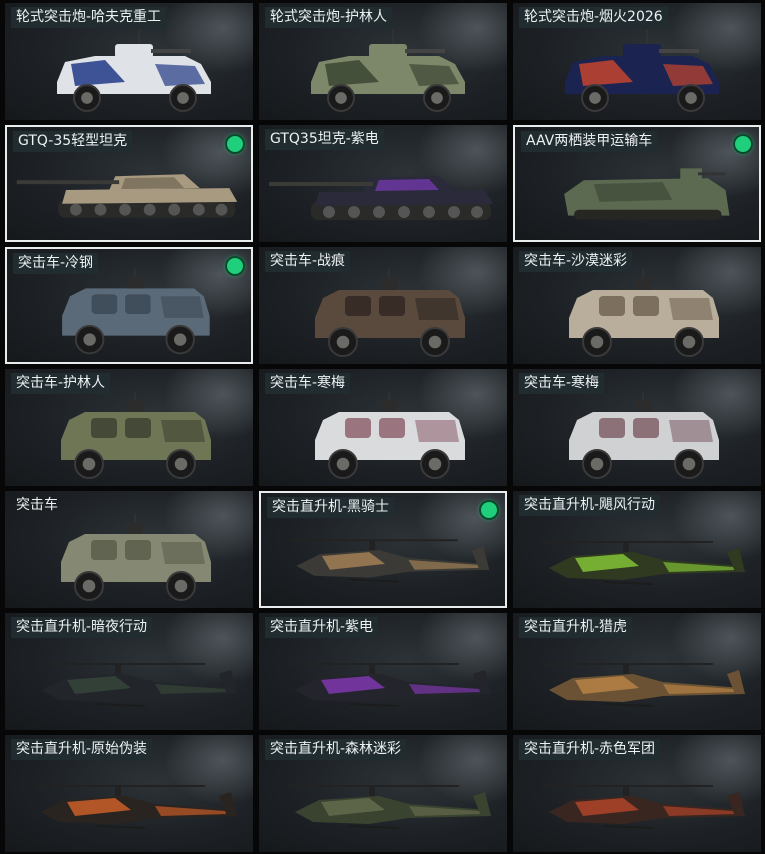 The width and height of the screenshot is (765, 854). Describe the element at coordinates (324, 139) in the screenshot. I see `vehicle-name-label: GTQ35坦克-紫电` at that location.